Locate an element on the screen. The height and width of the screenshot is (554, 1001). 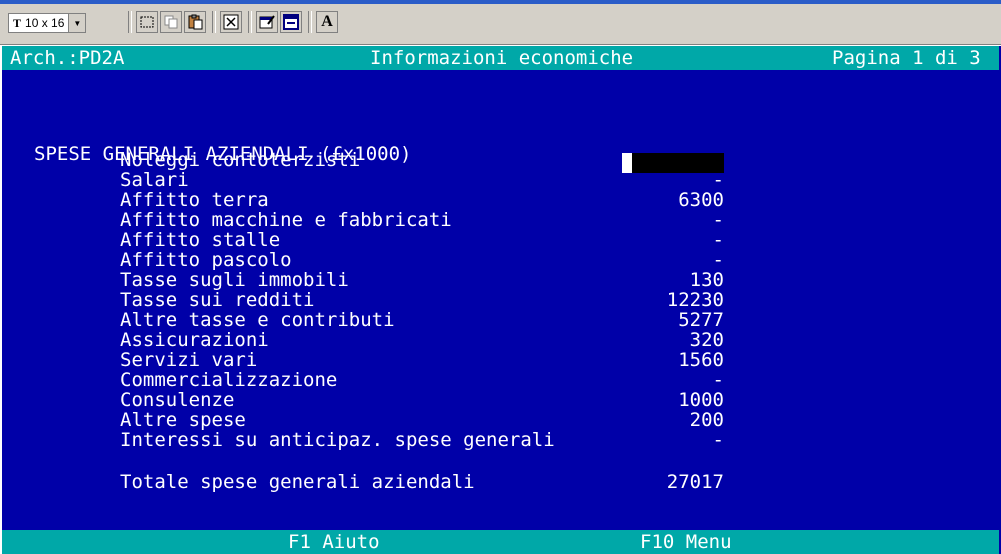
item-label-tasse-immobili: Tasse sugli immobili is located at coordinates (234, 280).